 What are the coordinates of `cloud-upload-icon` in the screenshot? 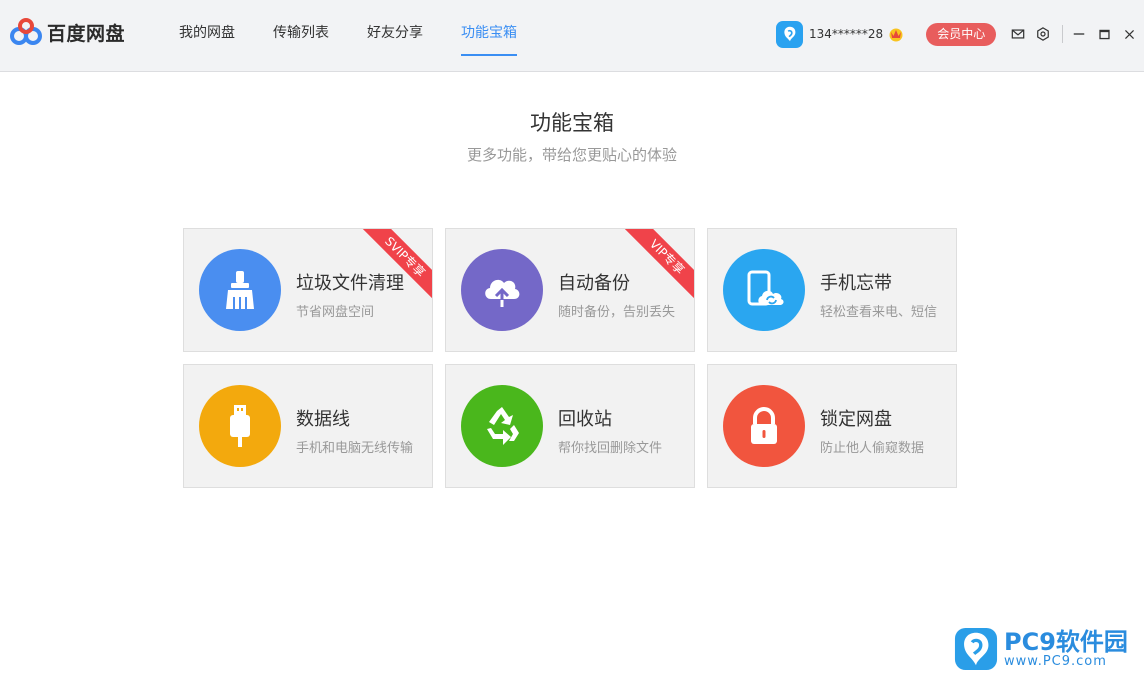 It's located at (502, 293).